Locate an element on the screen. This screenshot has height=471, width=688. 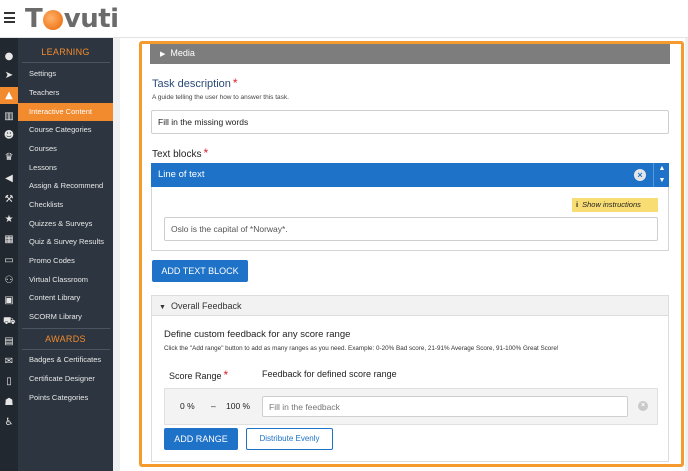
users-icon: ☻ is located at coordinates (9, 136).